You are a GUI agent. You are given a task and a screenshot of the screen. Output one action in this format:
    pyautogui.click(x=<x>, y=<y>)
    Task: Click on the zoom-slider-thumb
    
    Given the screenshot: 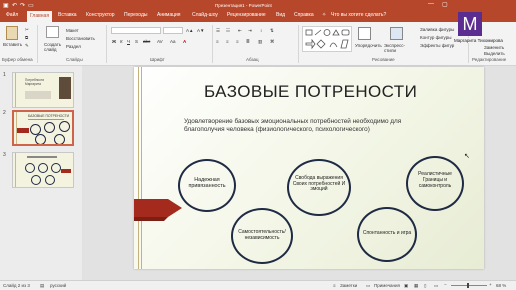 What is the action you would take?
    pyautogui.click(x=468, y=285)
    